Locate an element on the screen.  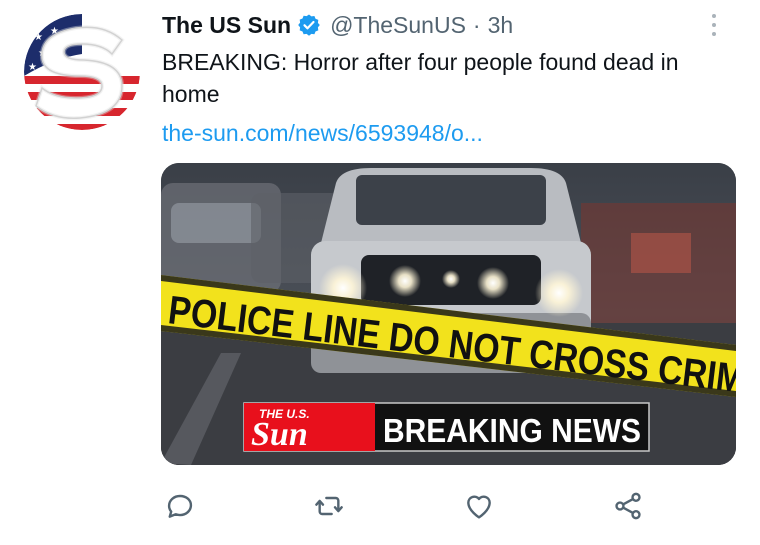
more-options-button is located at coordinates (714, 25).